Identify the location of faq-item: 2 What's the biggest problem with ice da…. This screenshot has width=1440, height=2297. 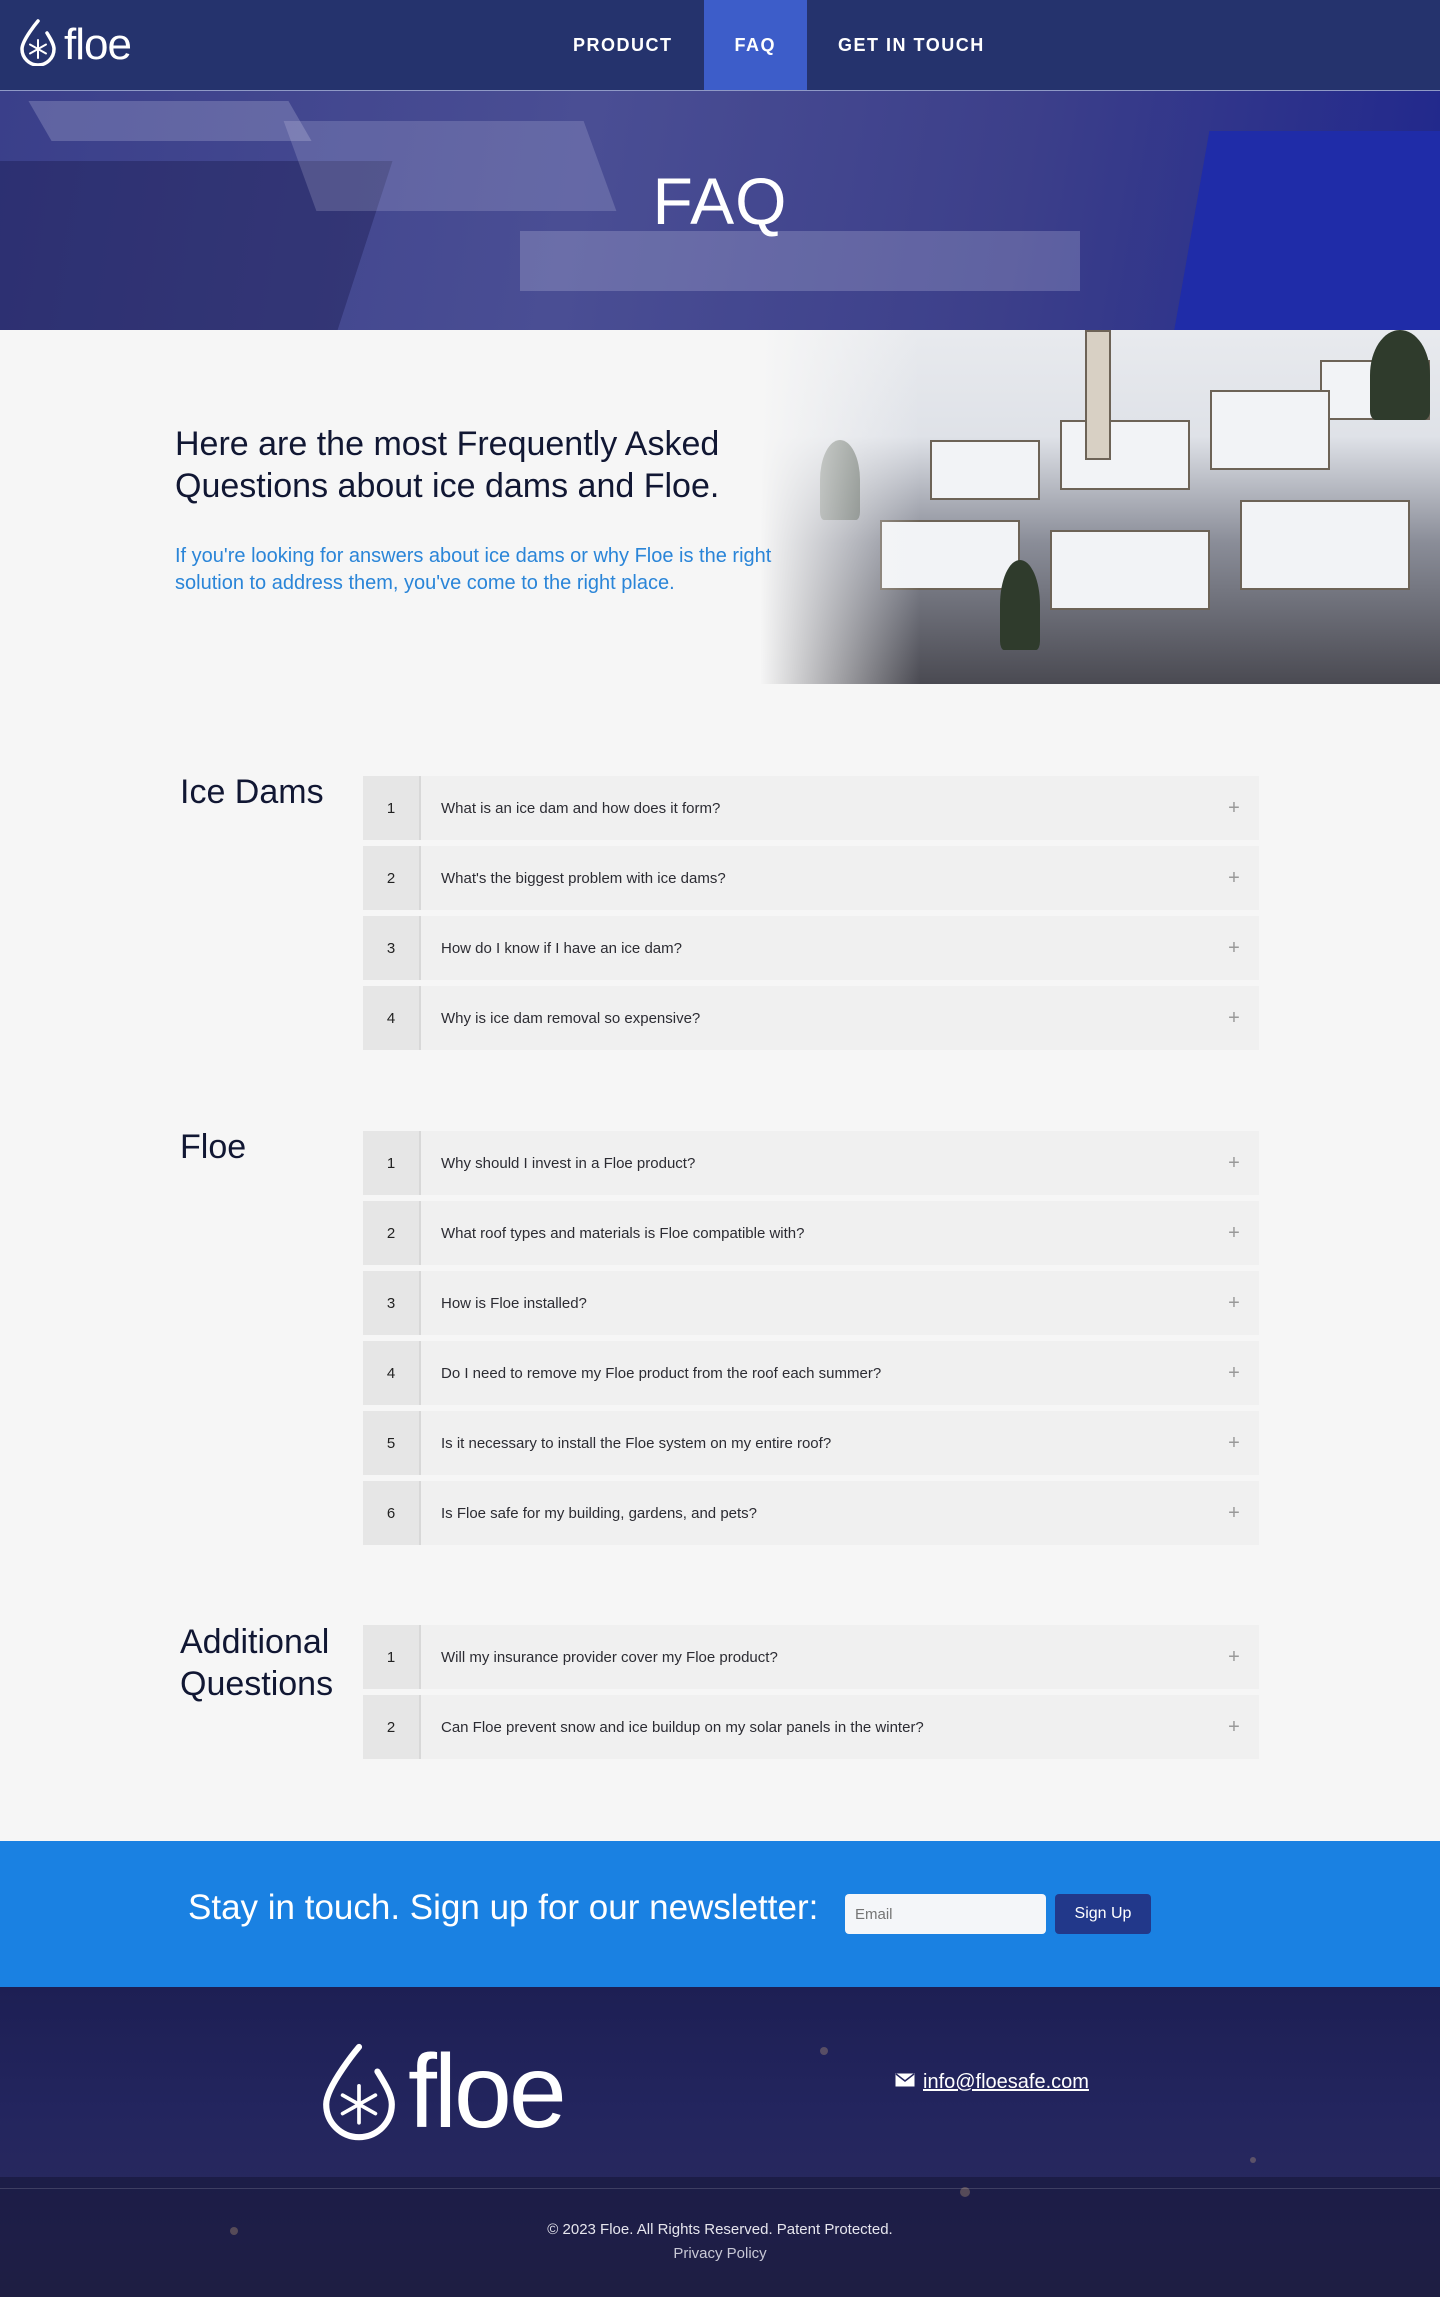
(811, 878).